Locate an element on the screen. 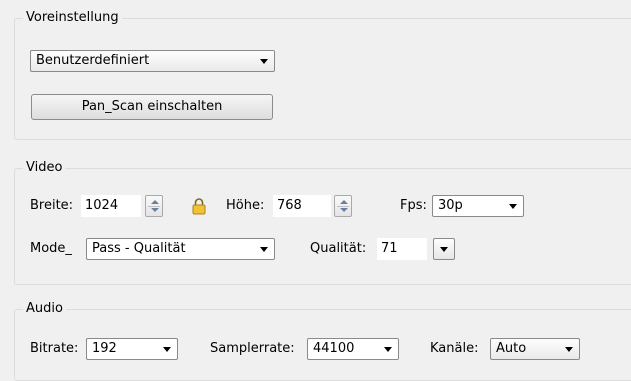 Image resolution: width=631 pixels, height=381 pixels. samplerate-value: 44100 is located at coordinates (334, 348).